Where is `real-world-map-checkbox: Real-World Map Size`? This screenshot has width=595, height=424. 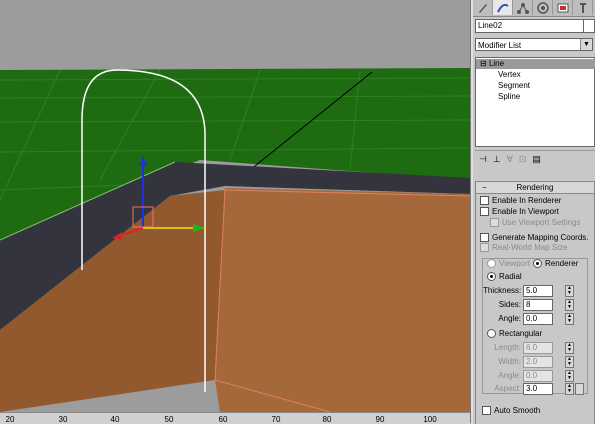 real-world-map-checkbox: Real-World Map Size is located at coordinates (523, 248).